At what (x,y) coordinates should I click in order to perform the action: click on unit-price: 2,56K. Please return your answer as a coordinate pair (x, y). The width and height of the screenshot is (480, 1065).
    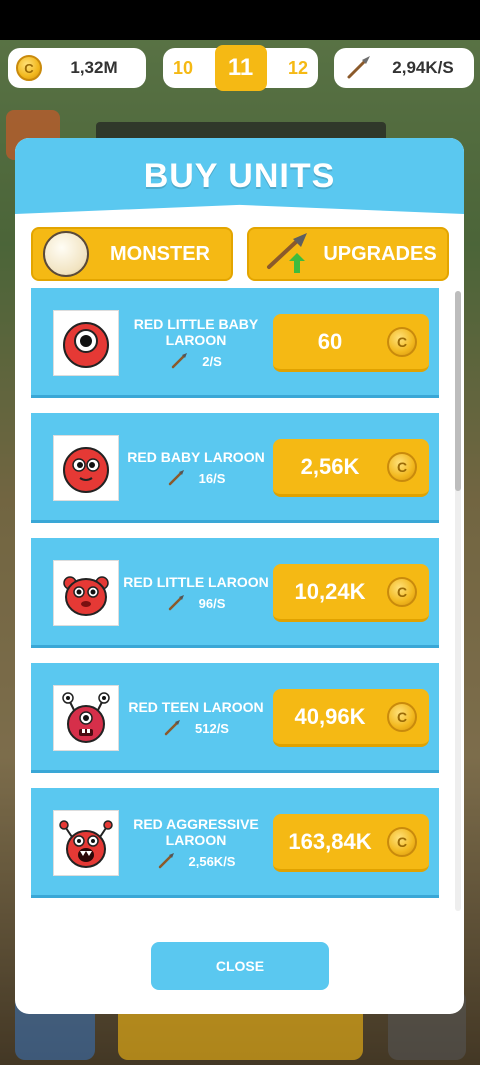
    Looking at the image, I should click on (330, 466).